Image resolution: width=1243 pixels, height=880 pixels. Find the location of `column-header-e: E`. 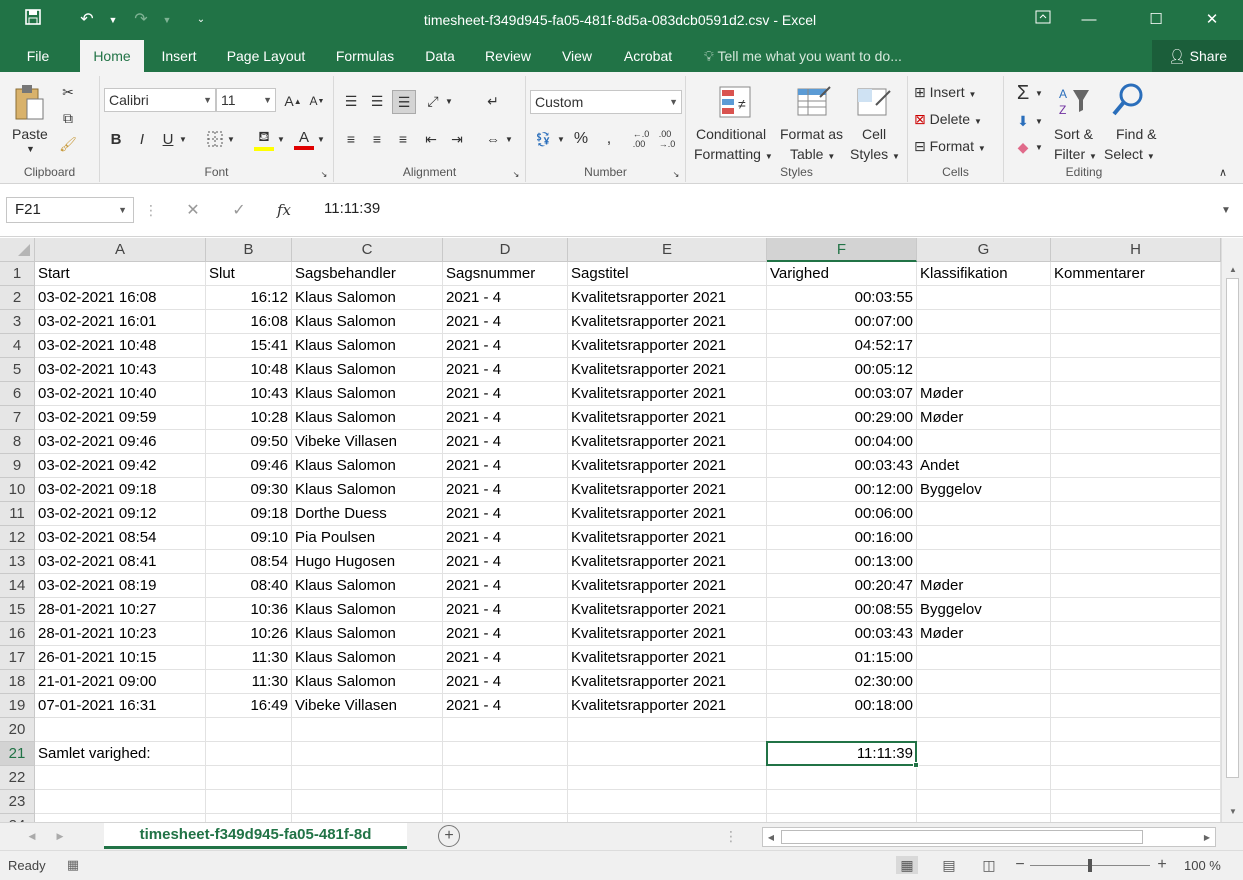

column-header-e: E is located at coordinates (667, 250).